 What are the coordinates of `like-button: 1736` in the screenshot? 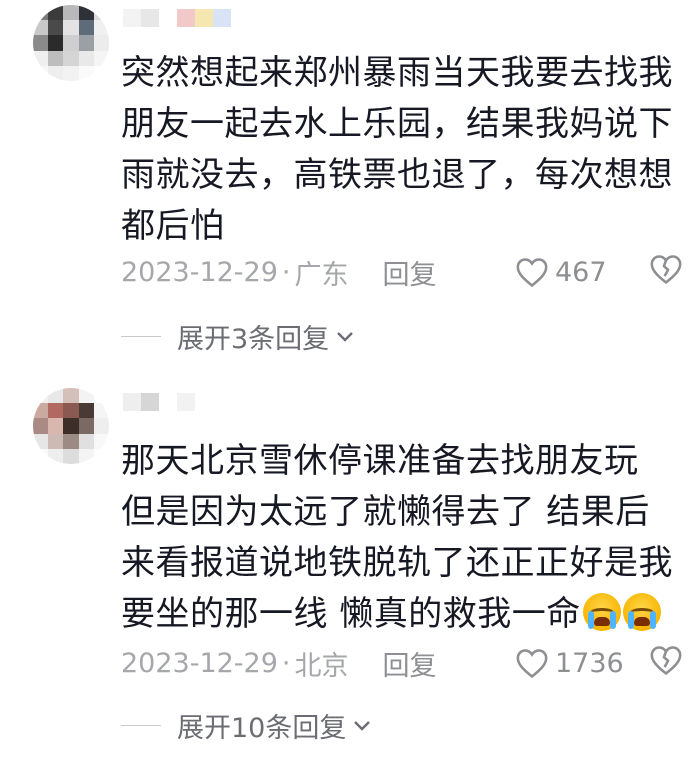 It's located at (569, 663).